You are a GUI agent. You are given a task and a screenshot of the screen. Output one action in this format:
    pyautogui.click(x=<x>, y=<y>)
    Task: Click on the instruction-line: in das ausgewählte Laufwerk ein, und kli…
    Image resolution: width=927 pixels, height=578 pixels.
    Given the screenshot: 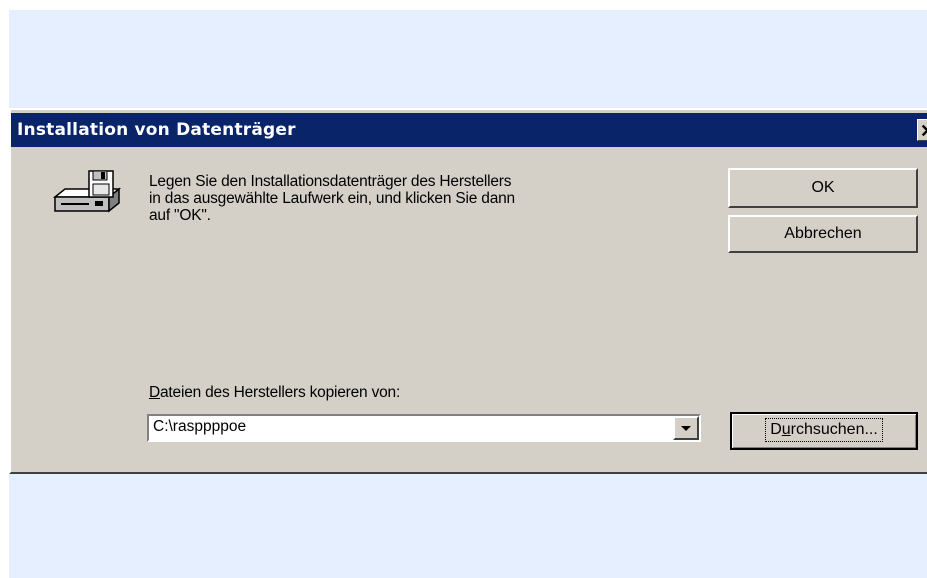 What is the action you would take?
    pyautogui.click(x=332, y=198)
    